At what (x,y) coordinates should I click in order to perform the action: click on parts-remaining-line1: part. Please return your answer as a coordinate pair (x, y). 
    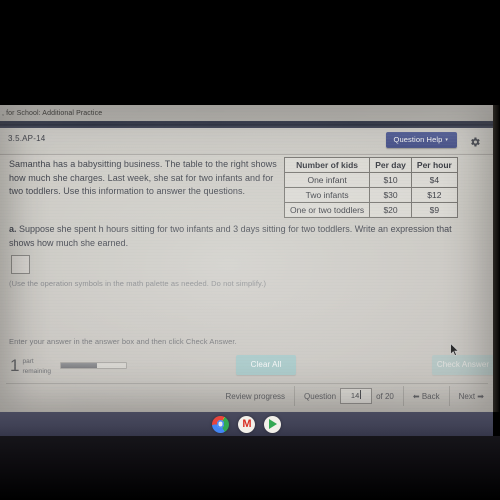
    Looking at the image, I should click on (28, 361).